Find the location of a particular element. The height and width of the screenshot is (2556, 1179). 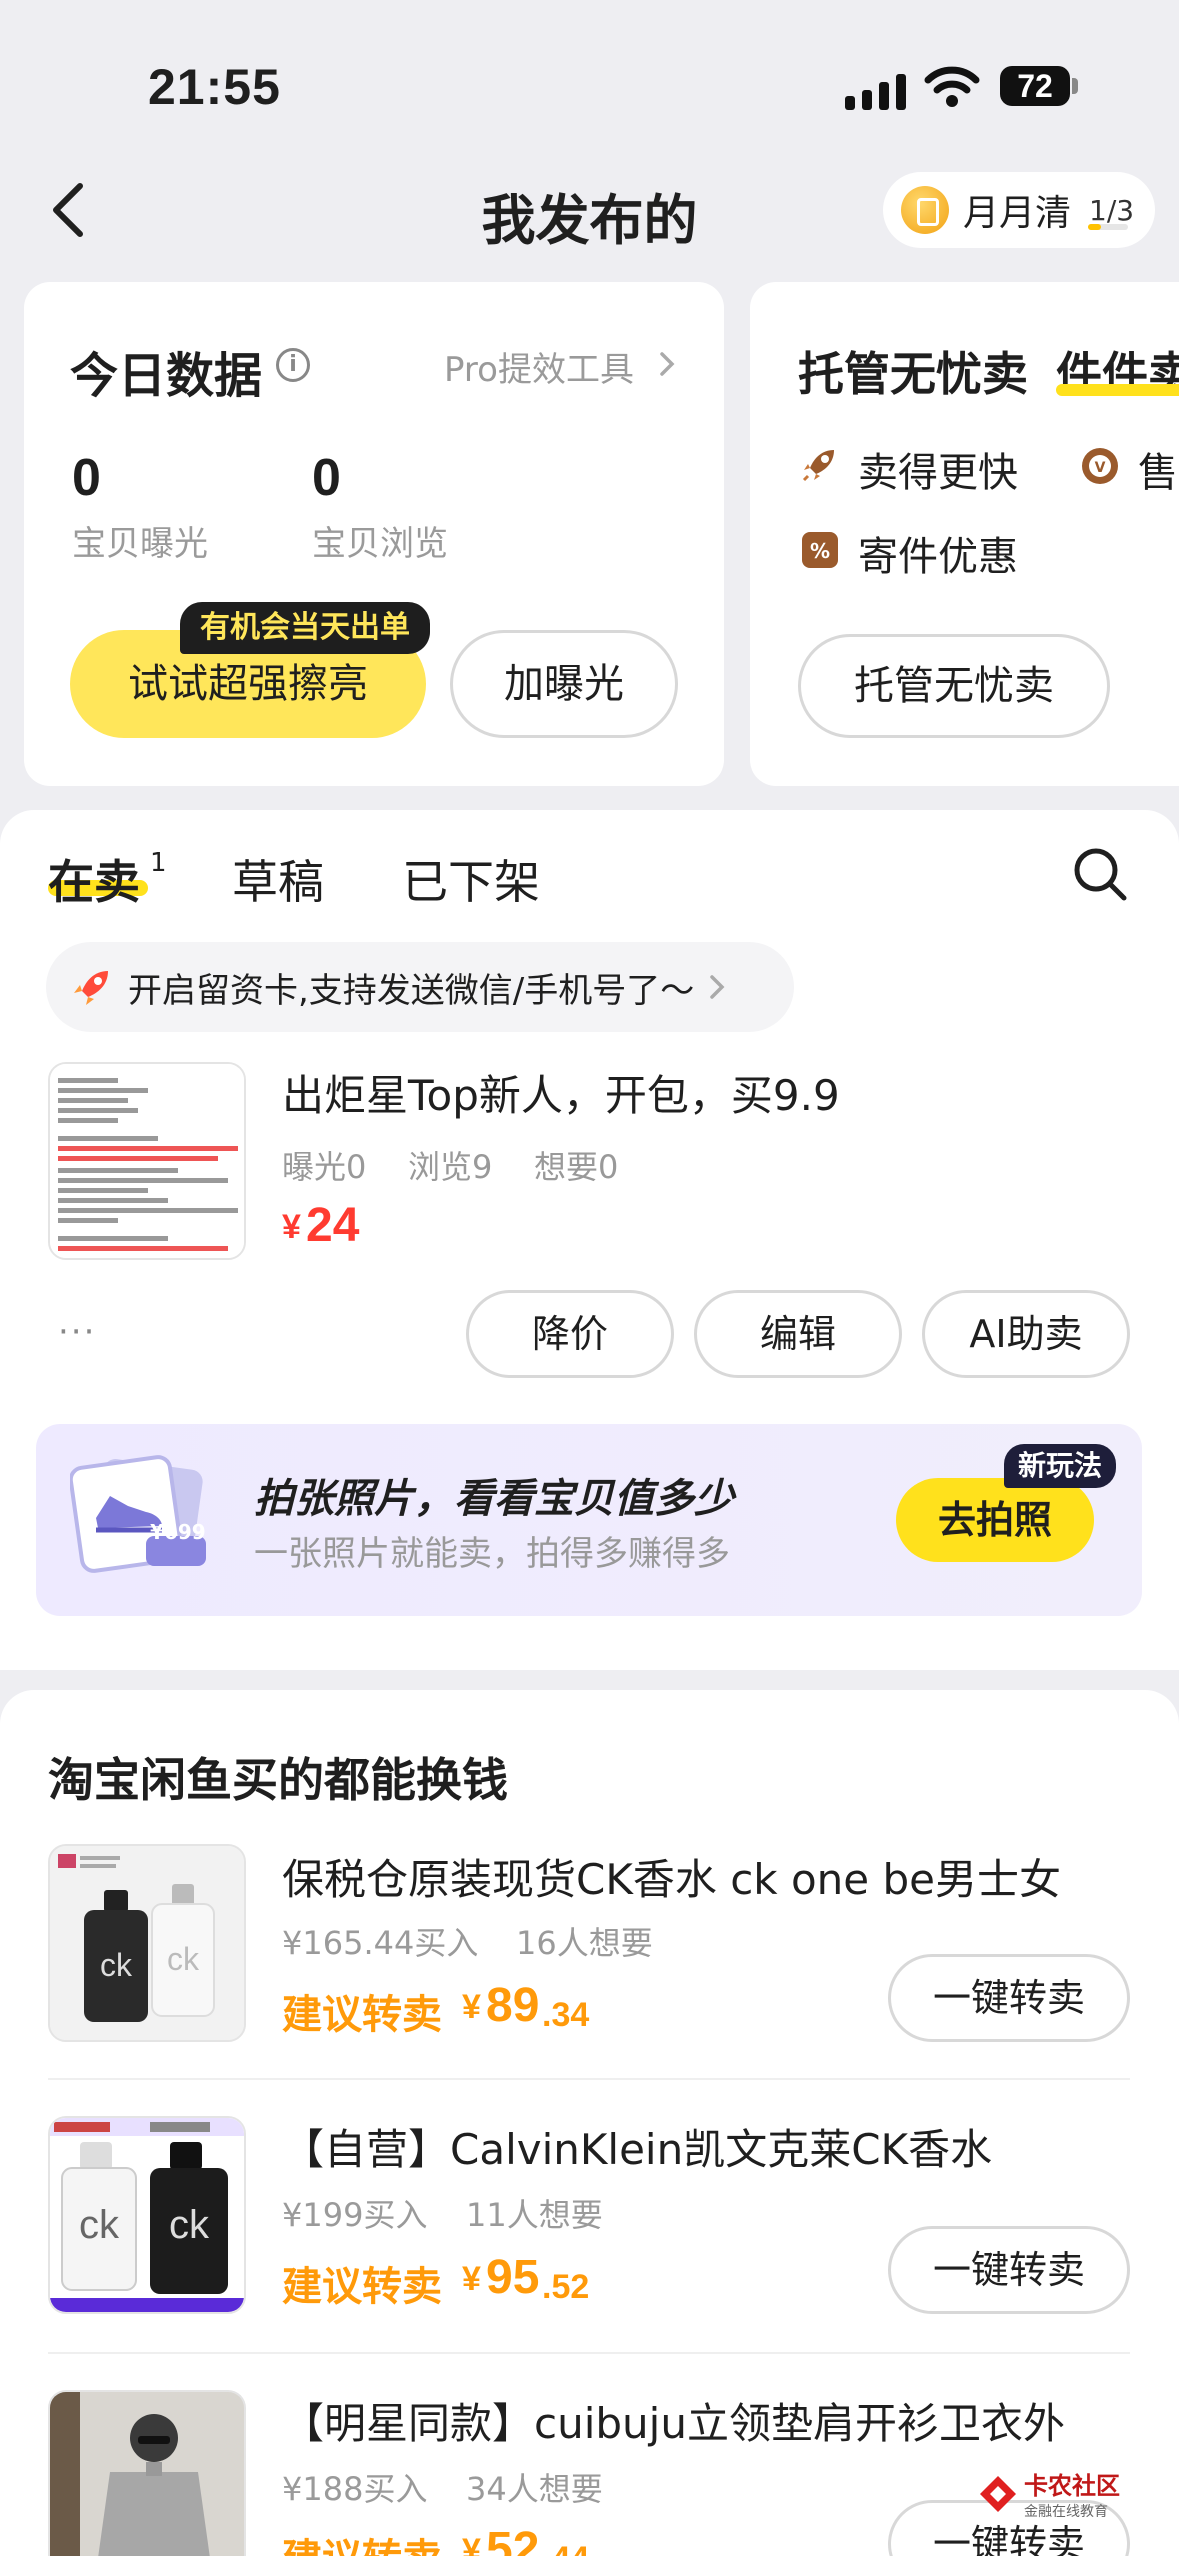

resell-price-dec: .34 is located at coordinates (566, 2015).